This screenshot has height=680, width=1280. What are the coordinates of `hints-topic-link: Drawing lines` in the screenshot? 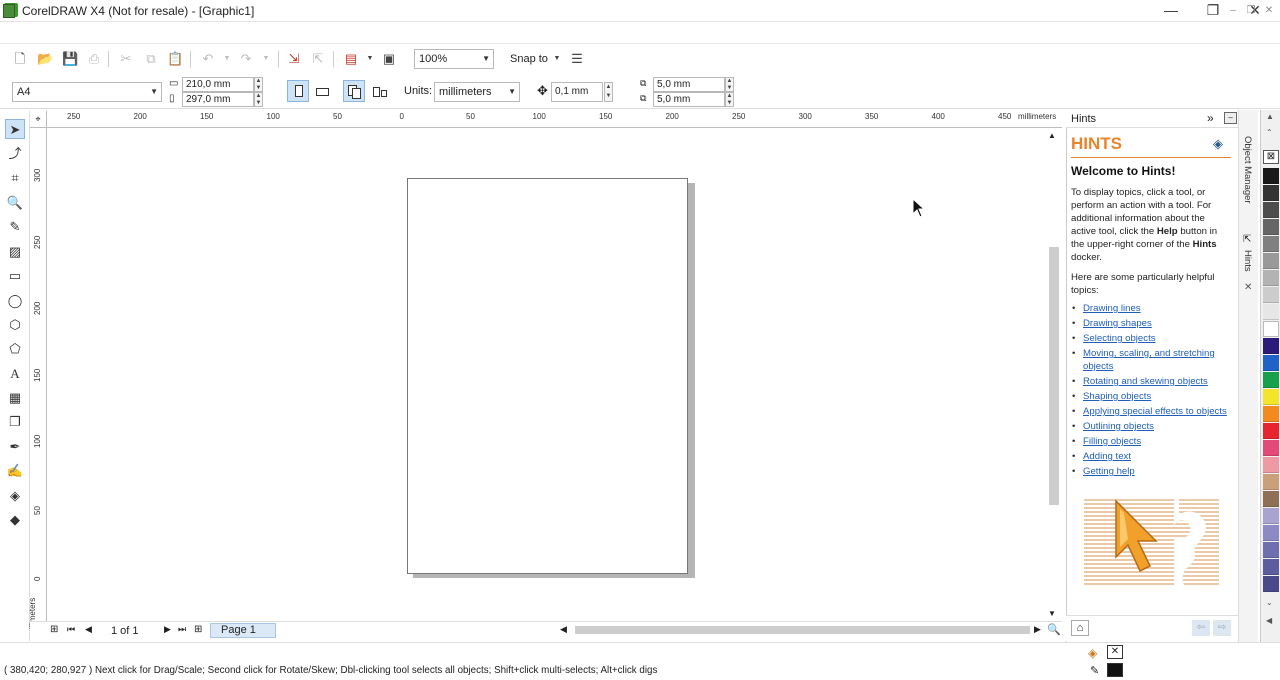 It's located at (1112, 308).